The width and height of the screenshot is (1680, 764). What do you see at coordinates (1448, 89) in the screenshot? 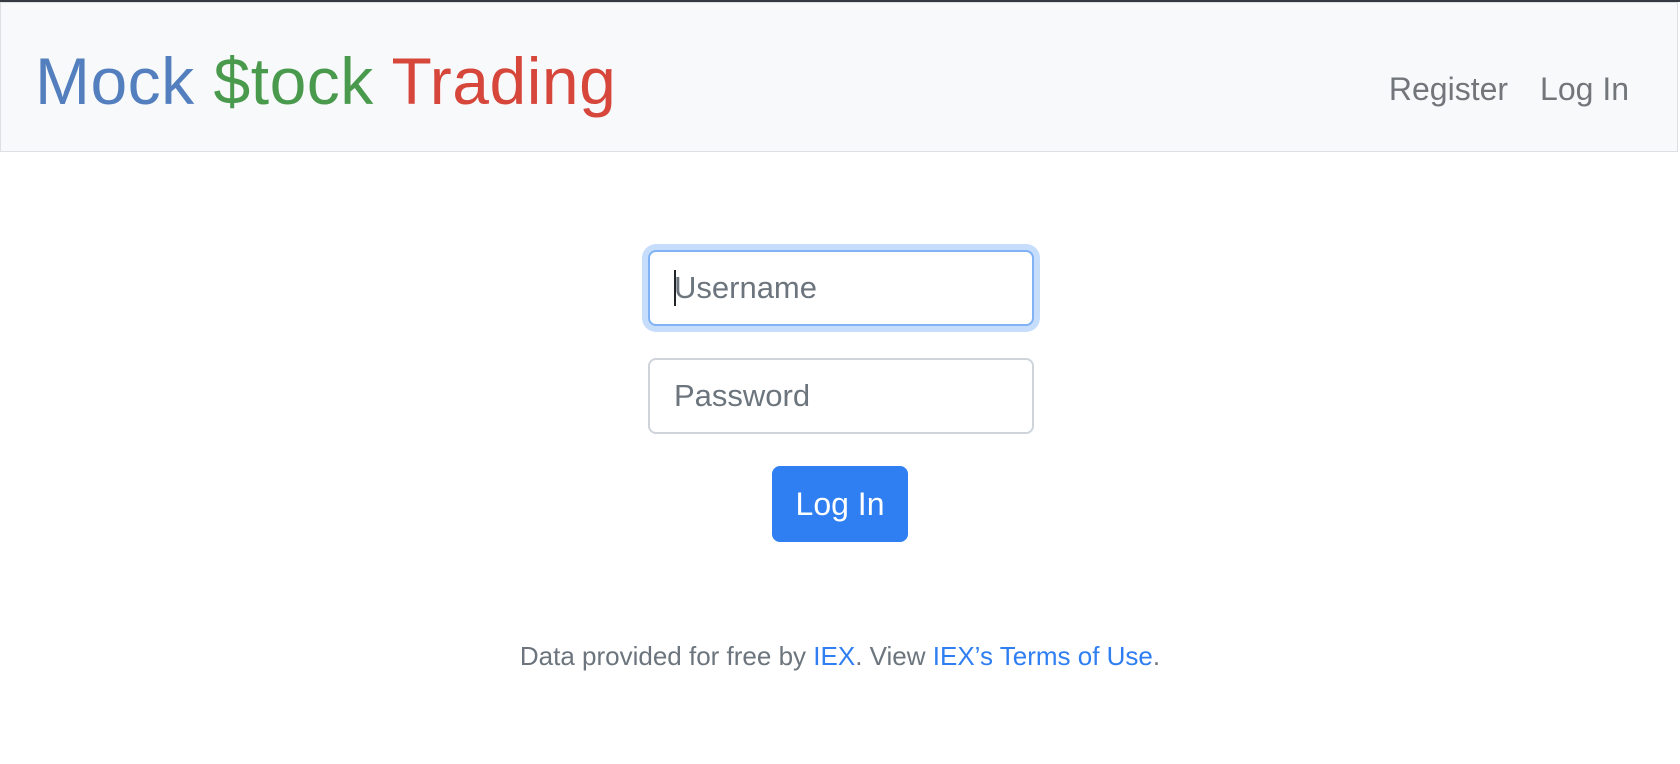
I see `register-link: Register` at bounding box center [1448, 89].